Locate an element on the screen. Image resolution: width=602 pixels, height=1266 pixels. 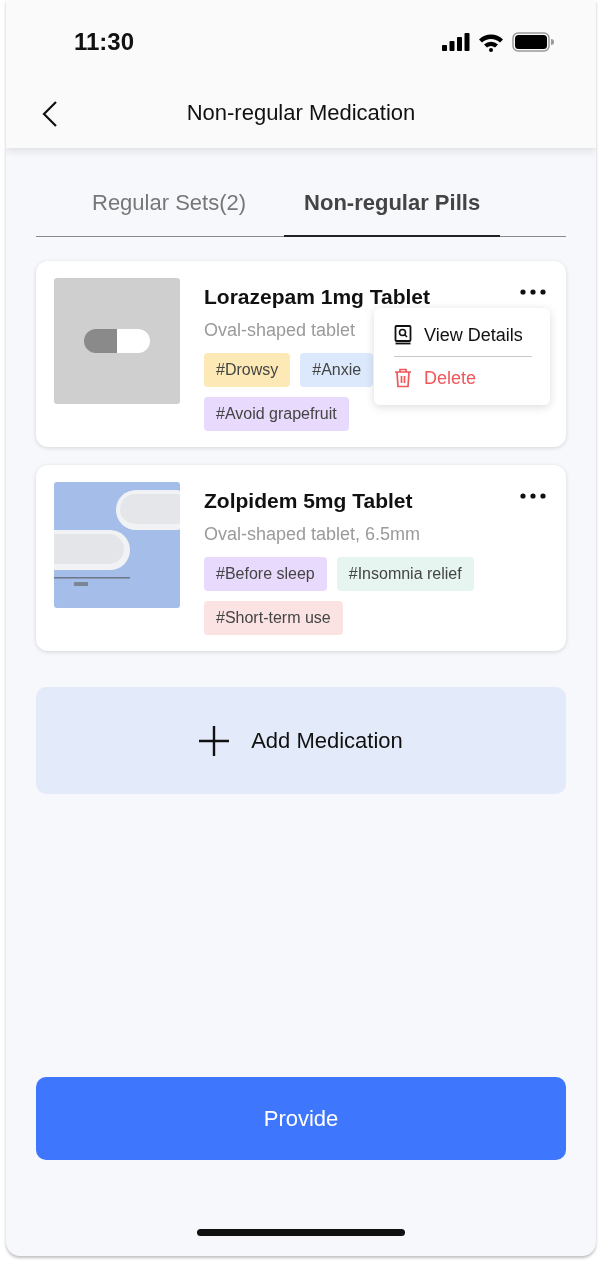
provide-button: Provide is located at coordinates (301, 1118).